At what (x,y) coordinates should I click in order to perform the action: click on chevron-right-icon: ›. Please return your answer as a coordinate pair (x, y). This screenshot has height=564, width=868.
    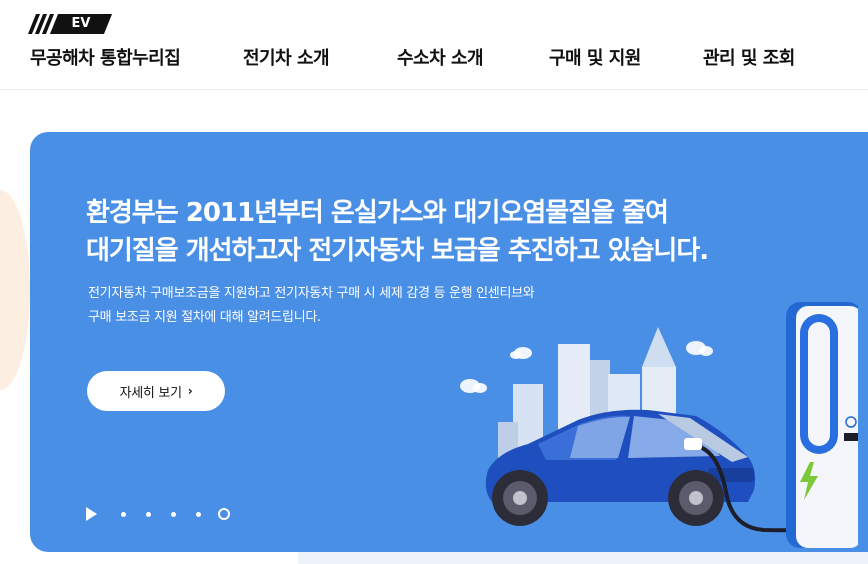
    Looking at the image, I should click on (190, 391).